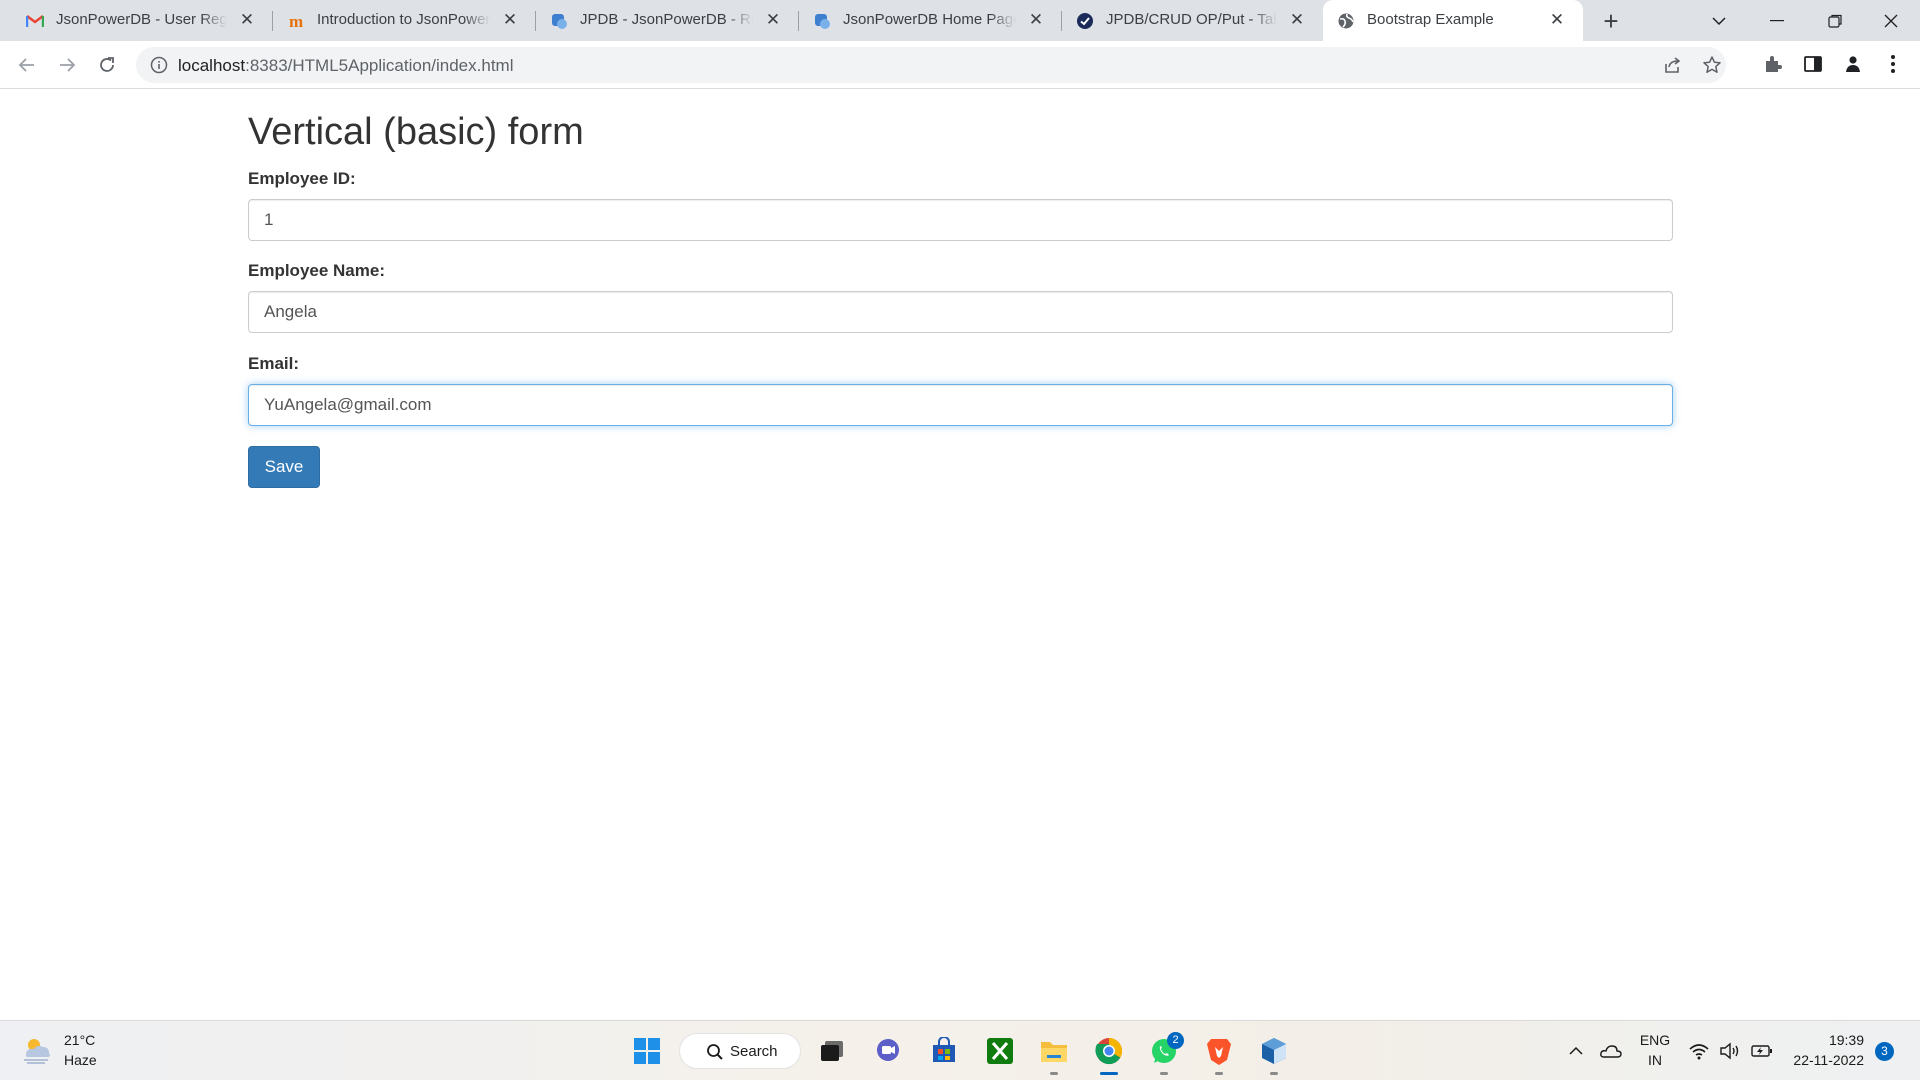  Describe the element at coordinates (1219, 1051) in the screenshot. I see `brave-icon` at that location.